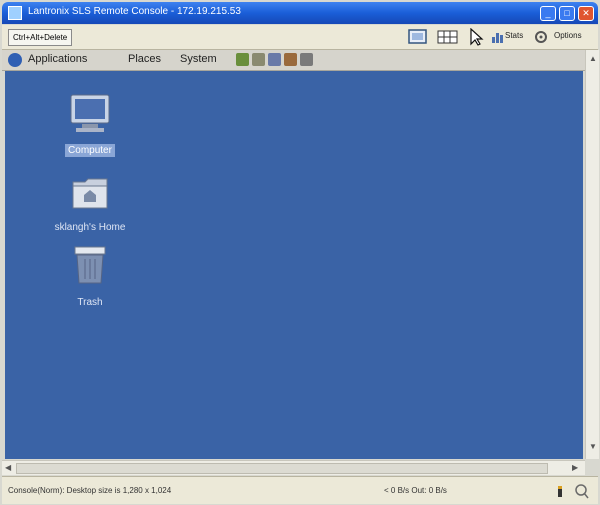 This screenshot has height=505, width=600. Describe the element at coordinates (478, 37) in the screenshot. I see `mouse-pointer-icon` at that location.